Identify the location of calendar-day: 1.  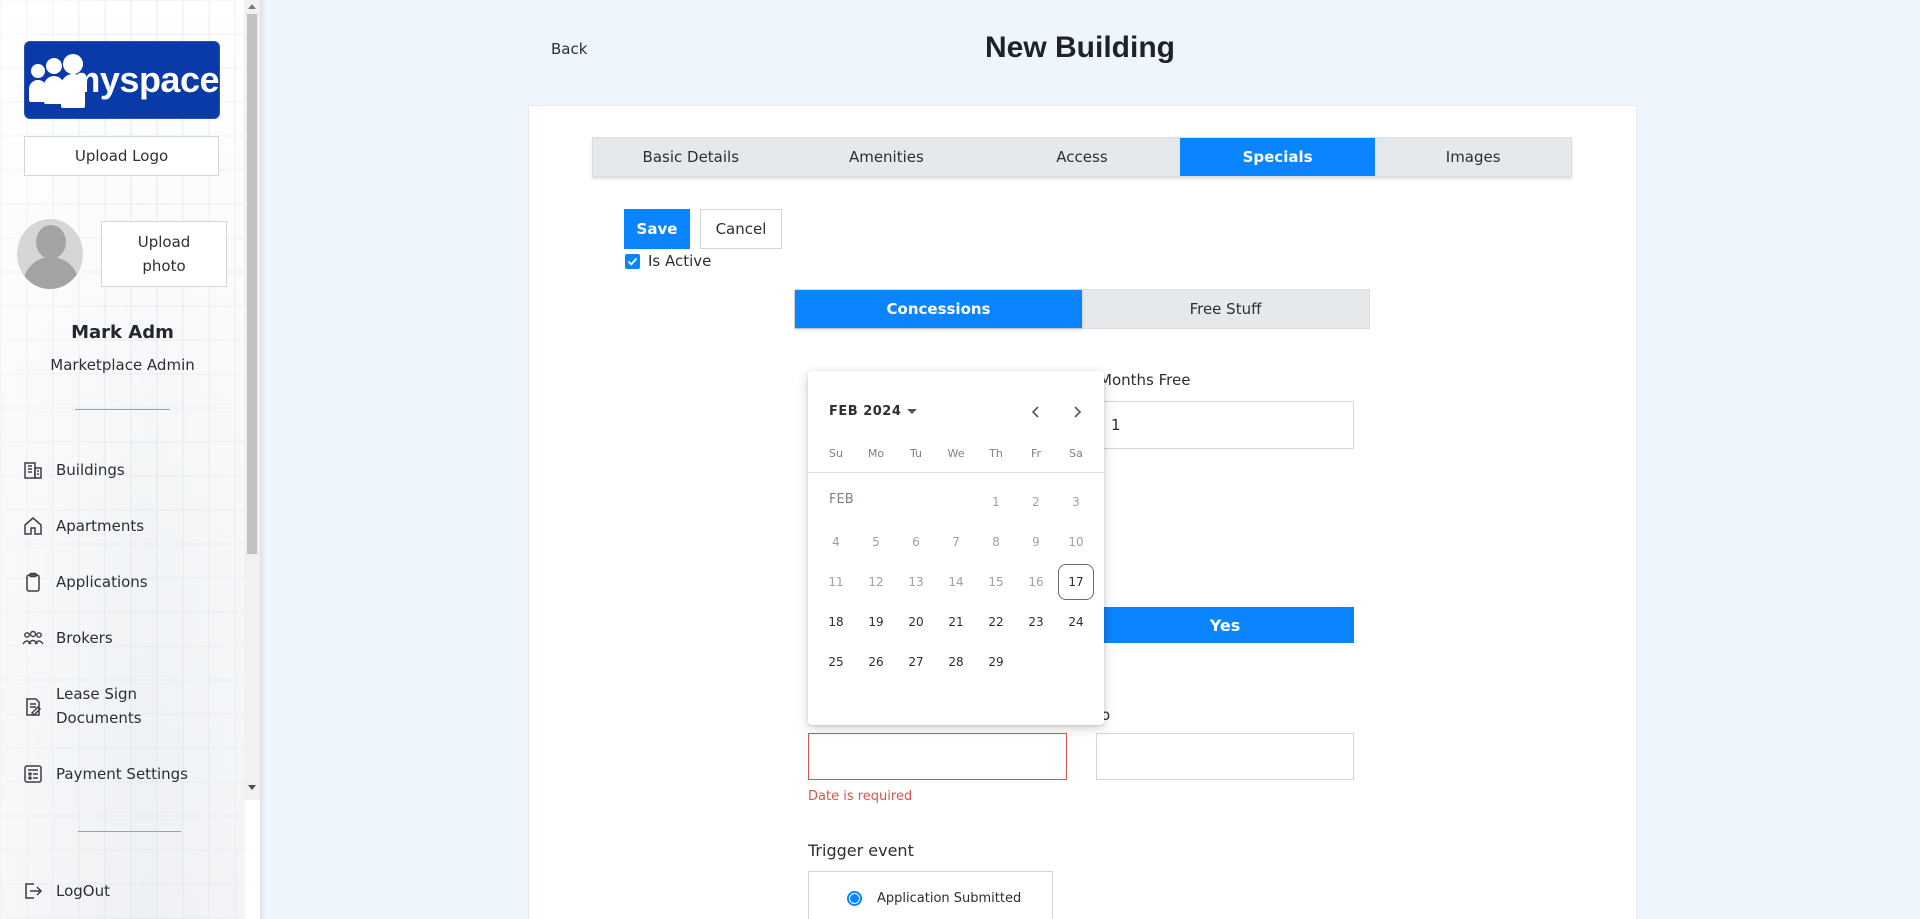
(996, 502).